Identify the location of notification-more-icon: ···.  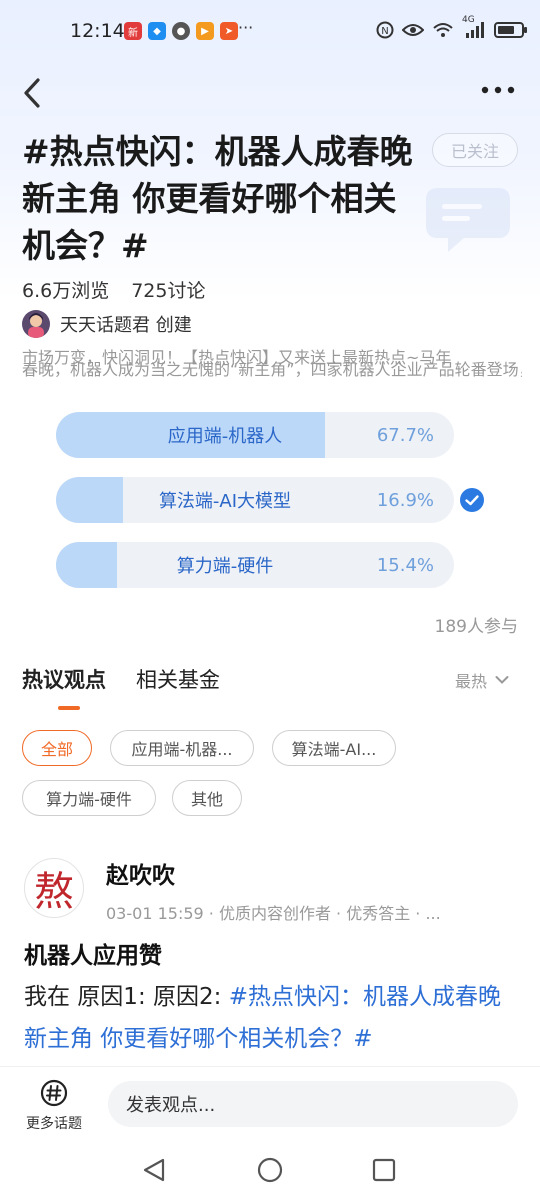
(246, 27).